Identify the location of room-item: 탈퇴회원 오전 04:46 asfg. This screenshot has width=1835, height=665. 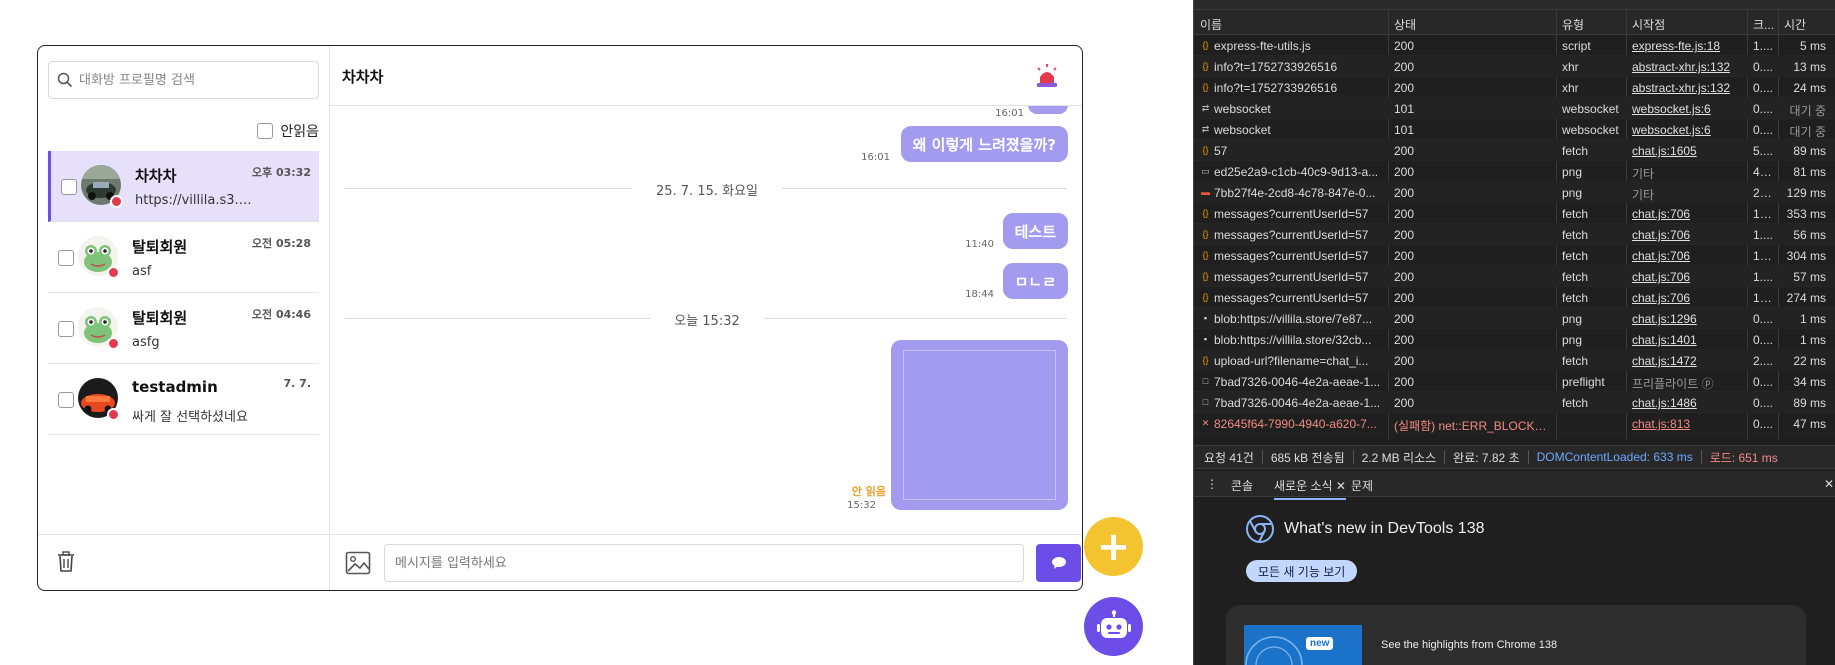
(183, 328).